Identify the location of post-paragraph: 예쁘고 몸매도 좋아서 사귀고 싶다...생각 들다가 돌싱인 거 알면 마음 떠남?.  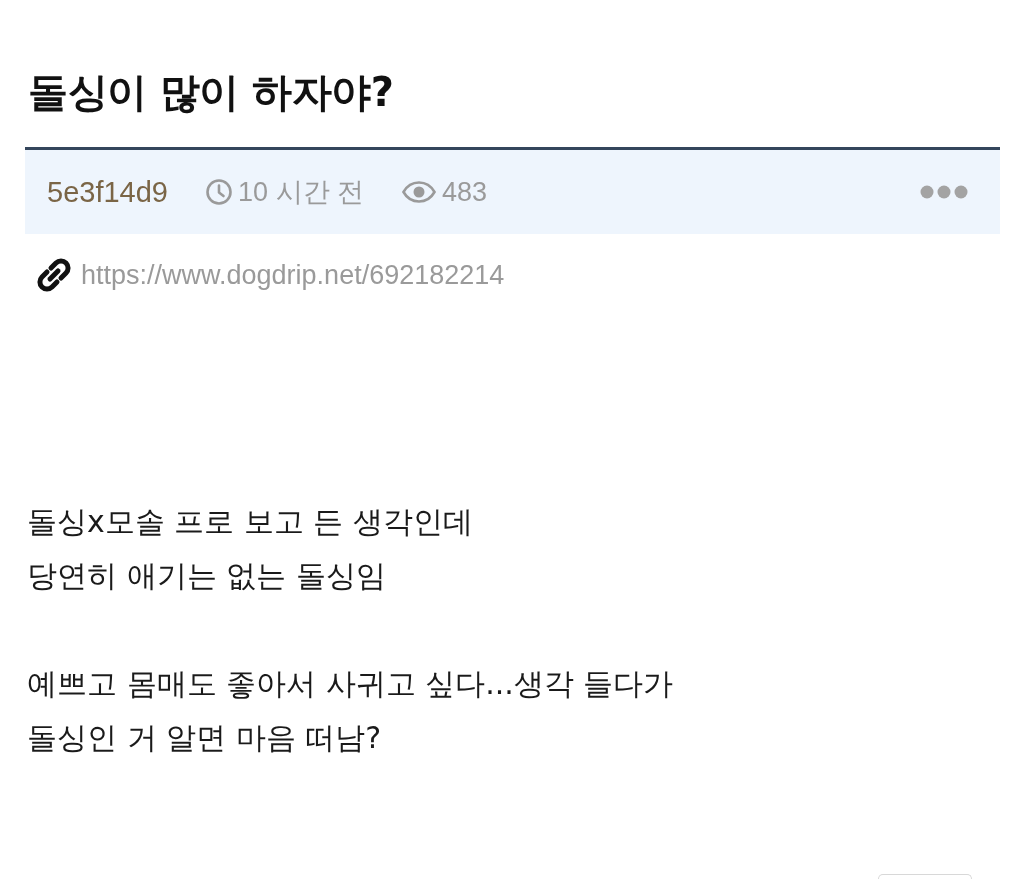
(351, 711).